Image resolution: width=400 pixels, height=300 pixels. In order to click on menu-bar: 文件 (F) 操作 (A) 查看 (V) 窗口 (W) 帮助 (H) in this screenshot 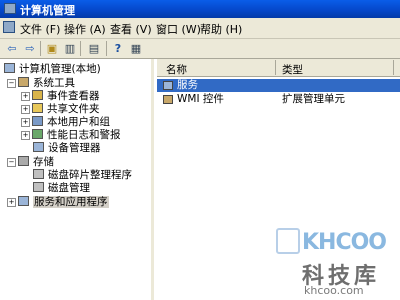, I will do `click(200, 28)`.